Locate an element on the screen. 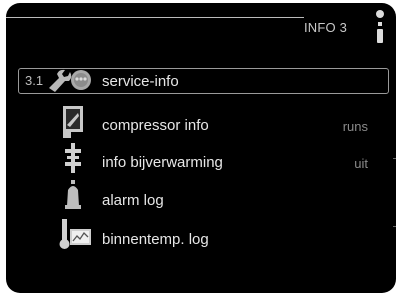 Image resolution: width=402 pixels, height=297 pixels. menu-item-info-bijverwarming: info bijverwarming uit is located at coordinates (201, 160).